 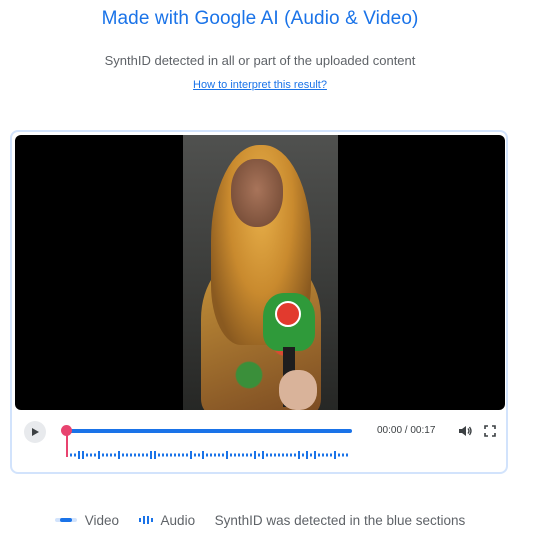 What do you see at coordinates (65, 520) in the screenshot?
I see `video-legend-icon` at bounding box center [65, 520].